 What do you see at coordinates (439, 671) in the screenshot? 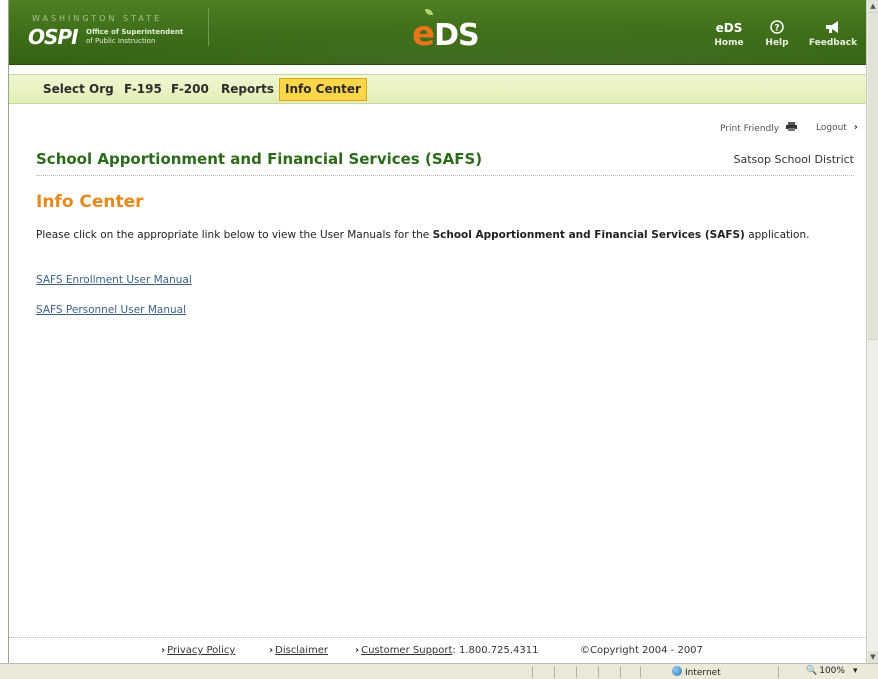
I see `browser-status-bar: Internet 🔍 100% ▾` at bounding box center [439, 671].